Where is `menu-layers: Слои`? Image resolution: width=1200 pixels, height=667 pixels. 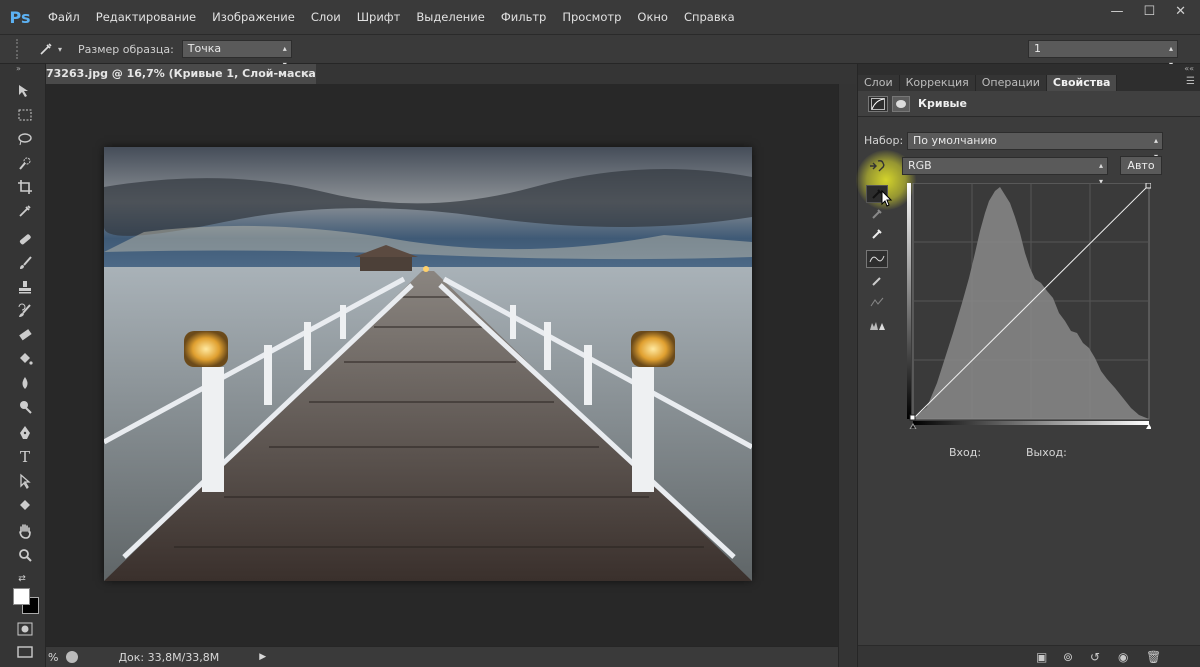 menu-layers: Слои is located at coordinates (326, 17).